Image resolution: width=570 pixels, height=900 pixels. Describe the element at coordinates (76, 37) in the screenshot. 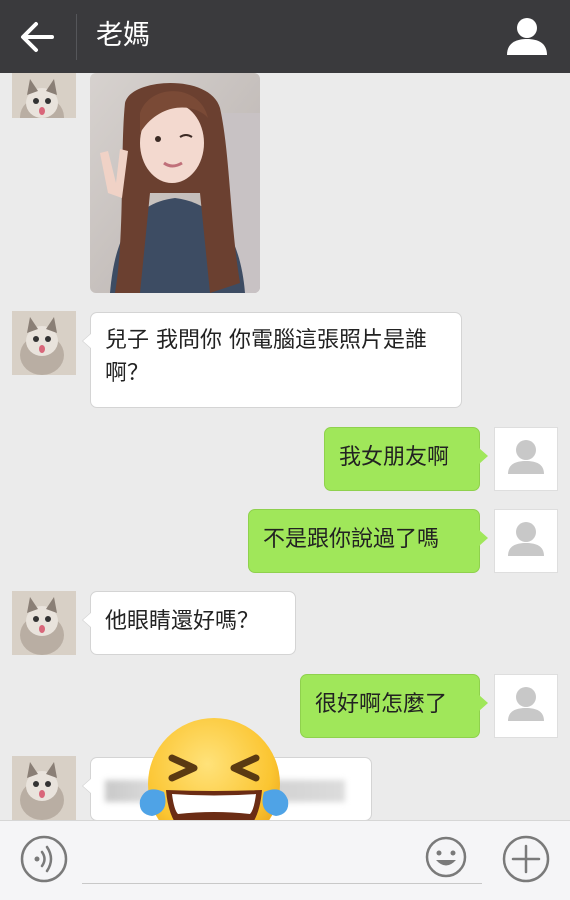

I see `header-divider` at that location.